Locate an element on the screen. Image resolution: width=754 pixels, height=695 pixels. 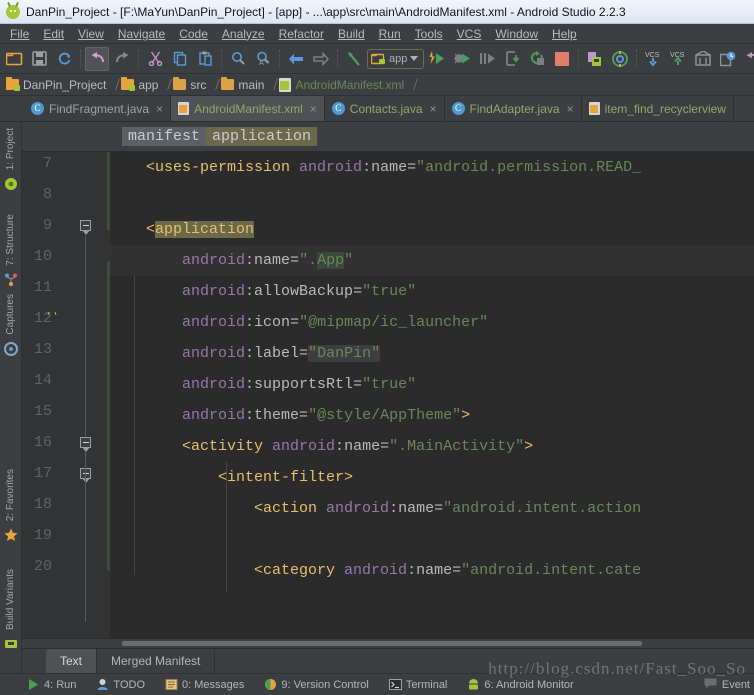
status-item-todo: TODO is located at coordinates (120, 684).